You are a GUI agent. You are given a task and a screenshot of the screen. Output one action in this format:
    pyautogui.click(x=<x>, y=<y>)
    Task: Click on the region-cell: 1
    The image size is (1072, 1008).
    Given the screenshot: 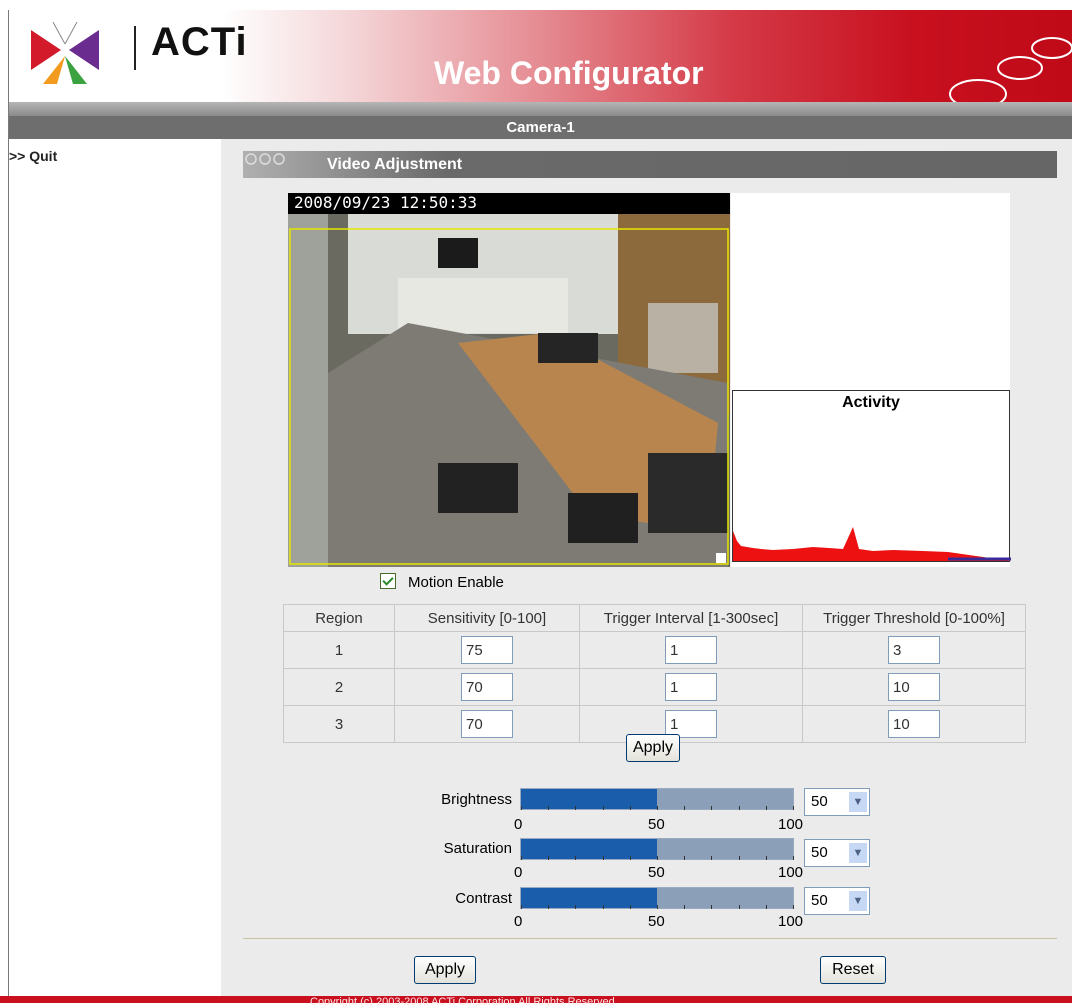 What is the action you would take?
    pyautogui.click(x=339, y=650)
    